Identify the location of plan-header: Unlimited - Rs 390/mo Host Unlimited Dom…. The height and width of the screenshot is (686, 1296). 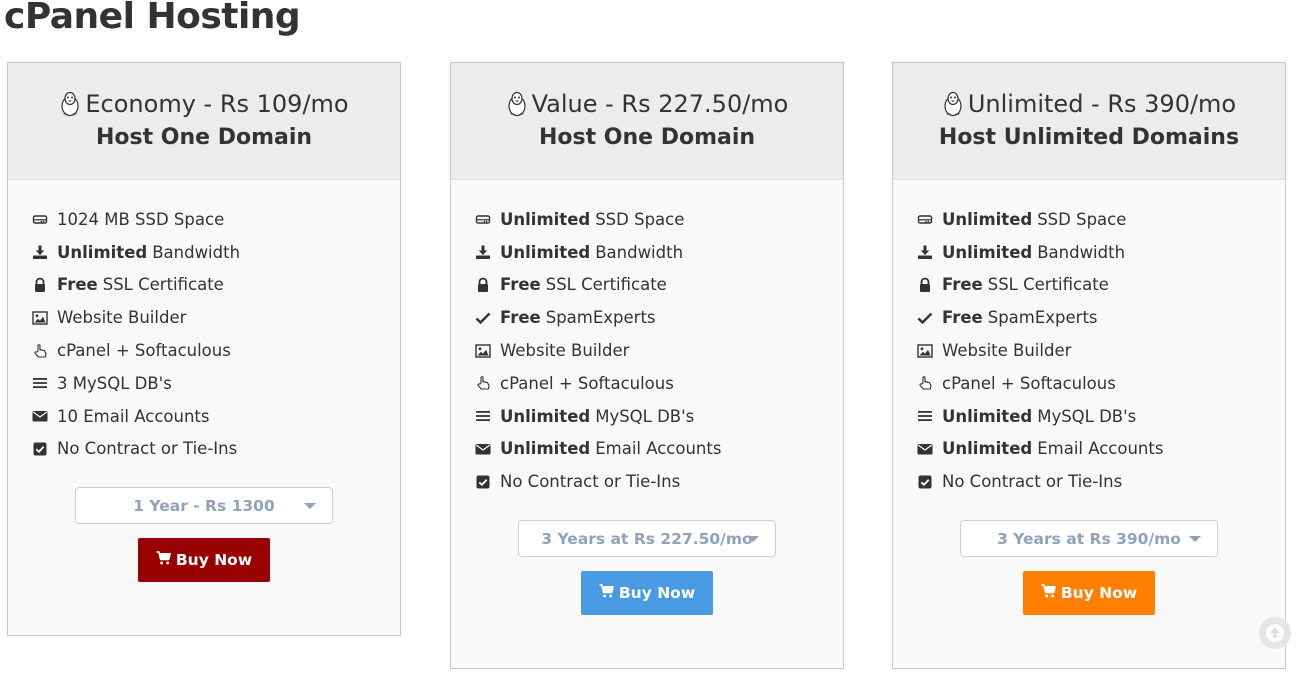
(1089, 121).